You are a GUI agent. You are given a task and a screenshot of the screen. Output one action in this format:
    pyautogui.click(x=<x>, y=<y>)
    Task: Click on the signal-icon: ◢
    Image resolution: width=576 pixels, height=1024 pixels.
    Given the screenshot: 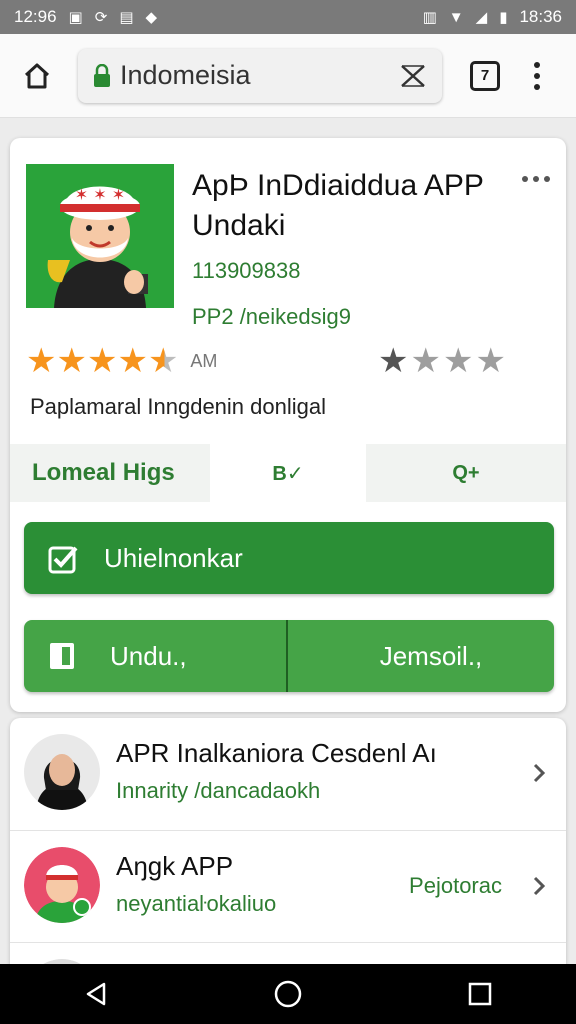 What is the action you would take?
    pyautogui.click(x=481, y=17)
    